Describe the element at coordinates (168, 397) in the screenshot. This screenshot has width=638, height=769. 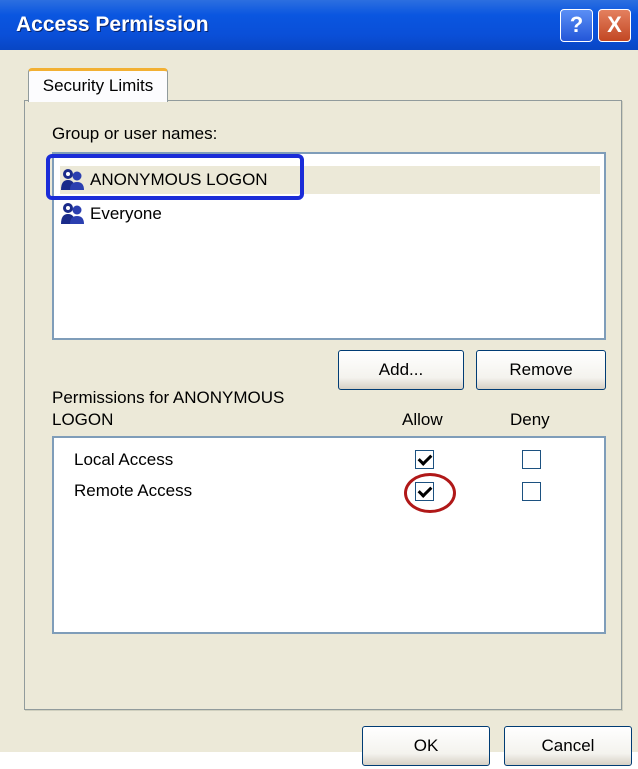
I see `permissions-label-line1: Permissions for ANONYMOUS` at that location.